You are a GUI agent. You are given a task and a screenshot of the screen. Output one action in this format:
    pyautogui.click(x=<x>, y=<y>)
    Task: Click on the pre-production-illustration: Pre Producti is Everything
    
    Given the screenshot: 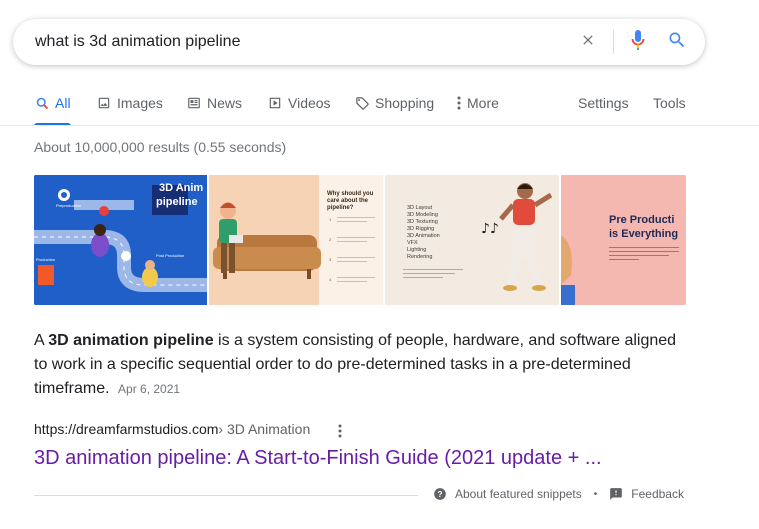 What is the action you would take?
    pyautogui.click(x=623, y=240)
    